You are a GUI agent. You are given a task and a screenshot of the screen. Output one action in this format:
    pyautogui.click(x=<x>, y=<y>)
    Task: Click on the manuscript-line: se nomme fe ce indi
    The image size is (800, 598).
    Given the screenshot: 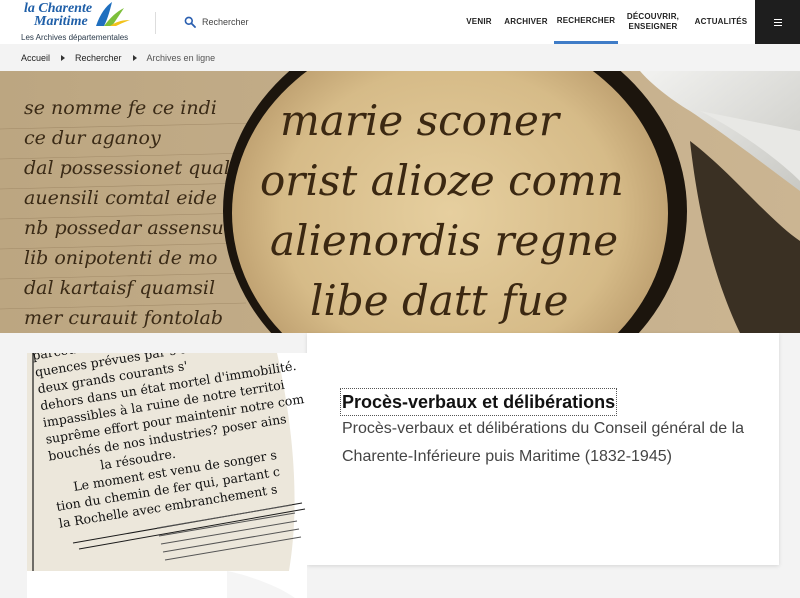 What is the action you would take?
    pyautogui.click(x=120, y=108)
    